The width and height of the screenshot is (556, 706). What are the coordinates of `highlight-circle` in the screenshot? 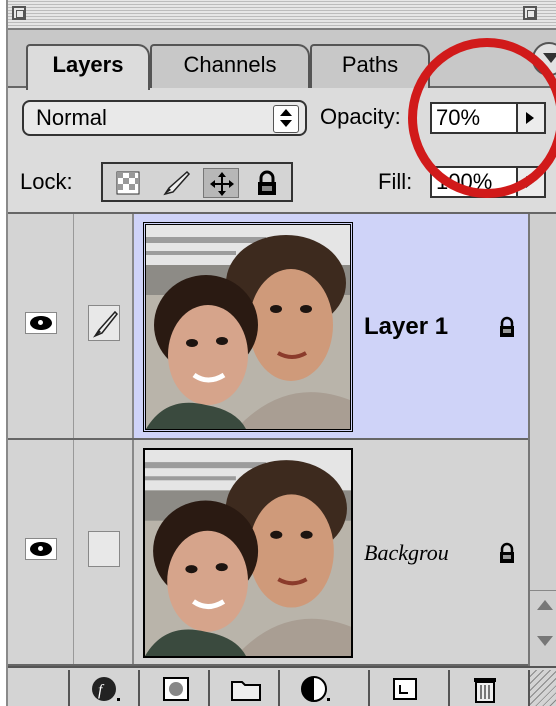 It's located at (482, 118).